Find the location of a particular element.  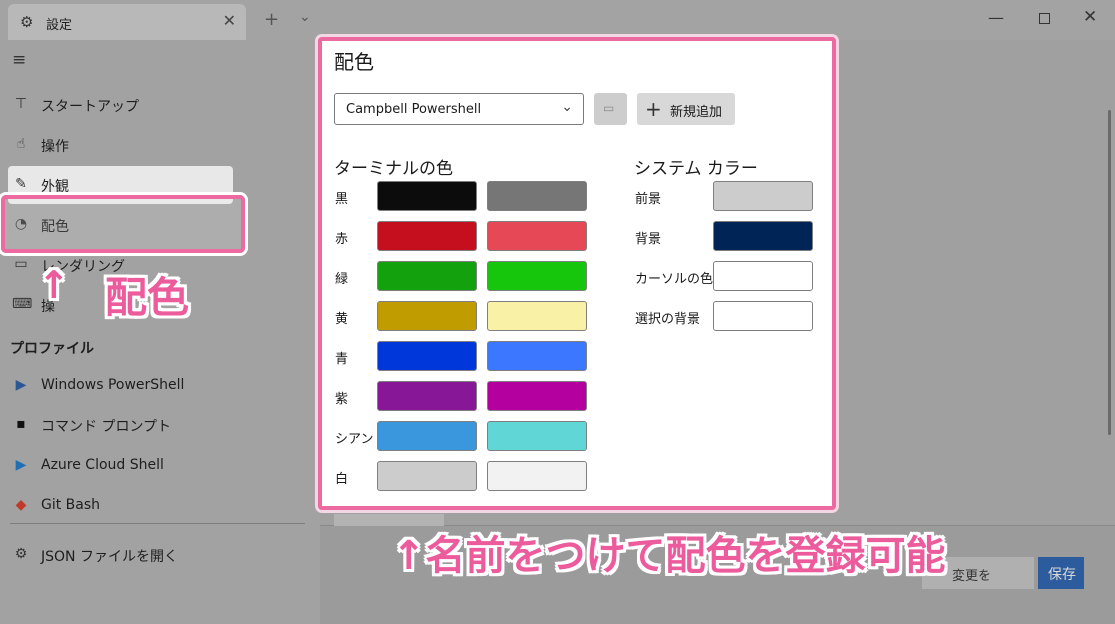

sidebar-item-label: 操作 is located at coordinates (55, 147).